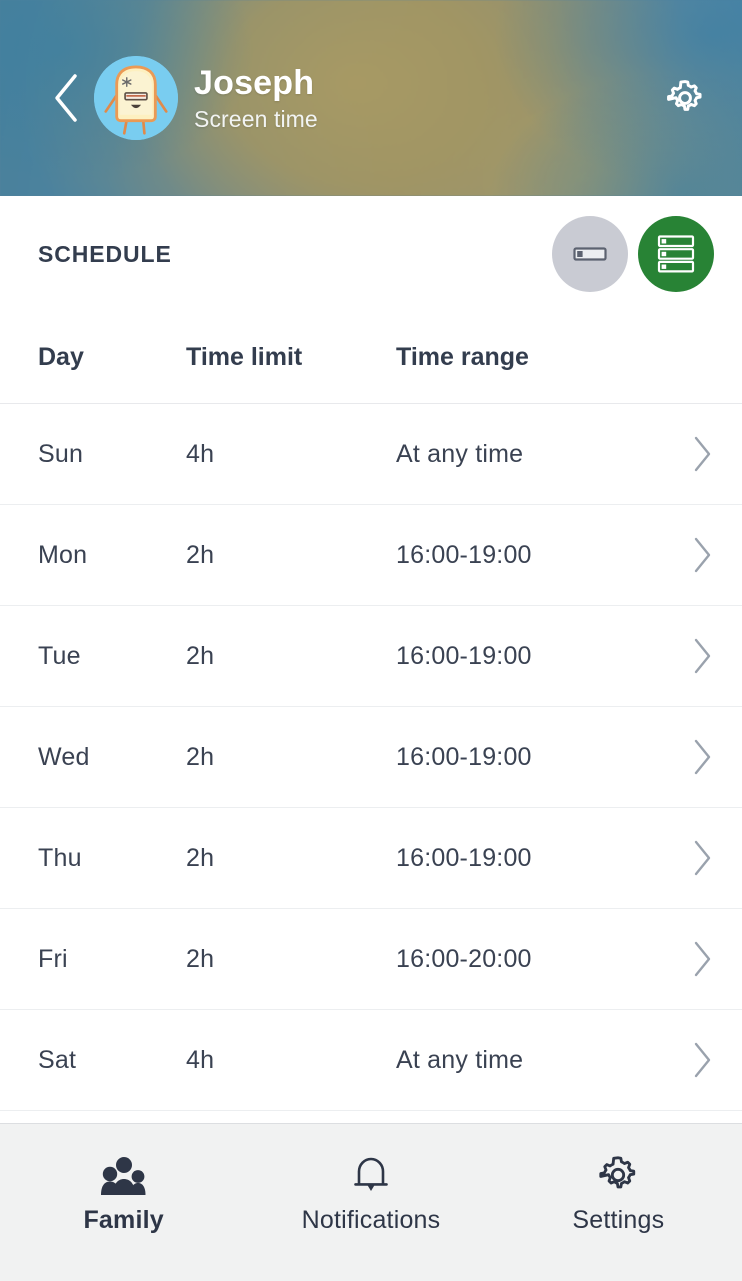  Describe the element at coordinates (371, 358) in the screenshot. I see `schedule-table-header: Day Time limit Time range` at that location.